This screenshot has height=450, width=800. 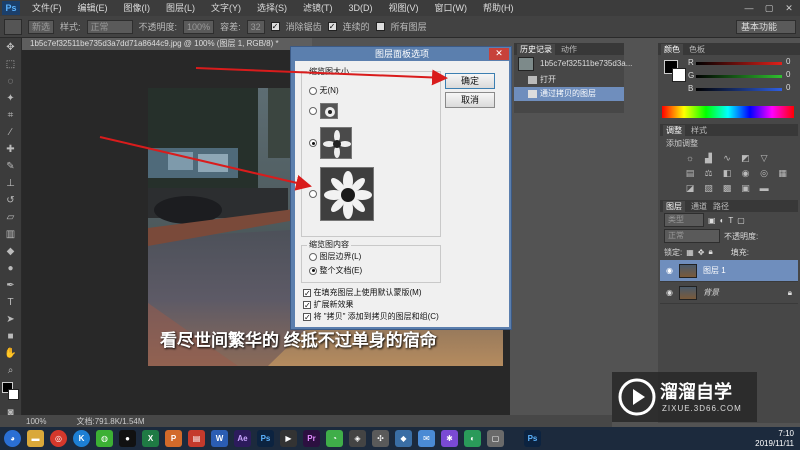 What do you see at coordinates (205, 163) in the screenshot?
I see `arrow-to-large-thumbnail` at bounding box center [205, 163].